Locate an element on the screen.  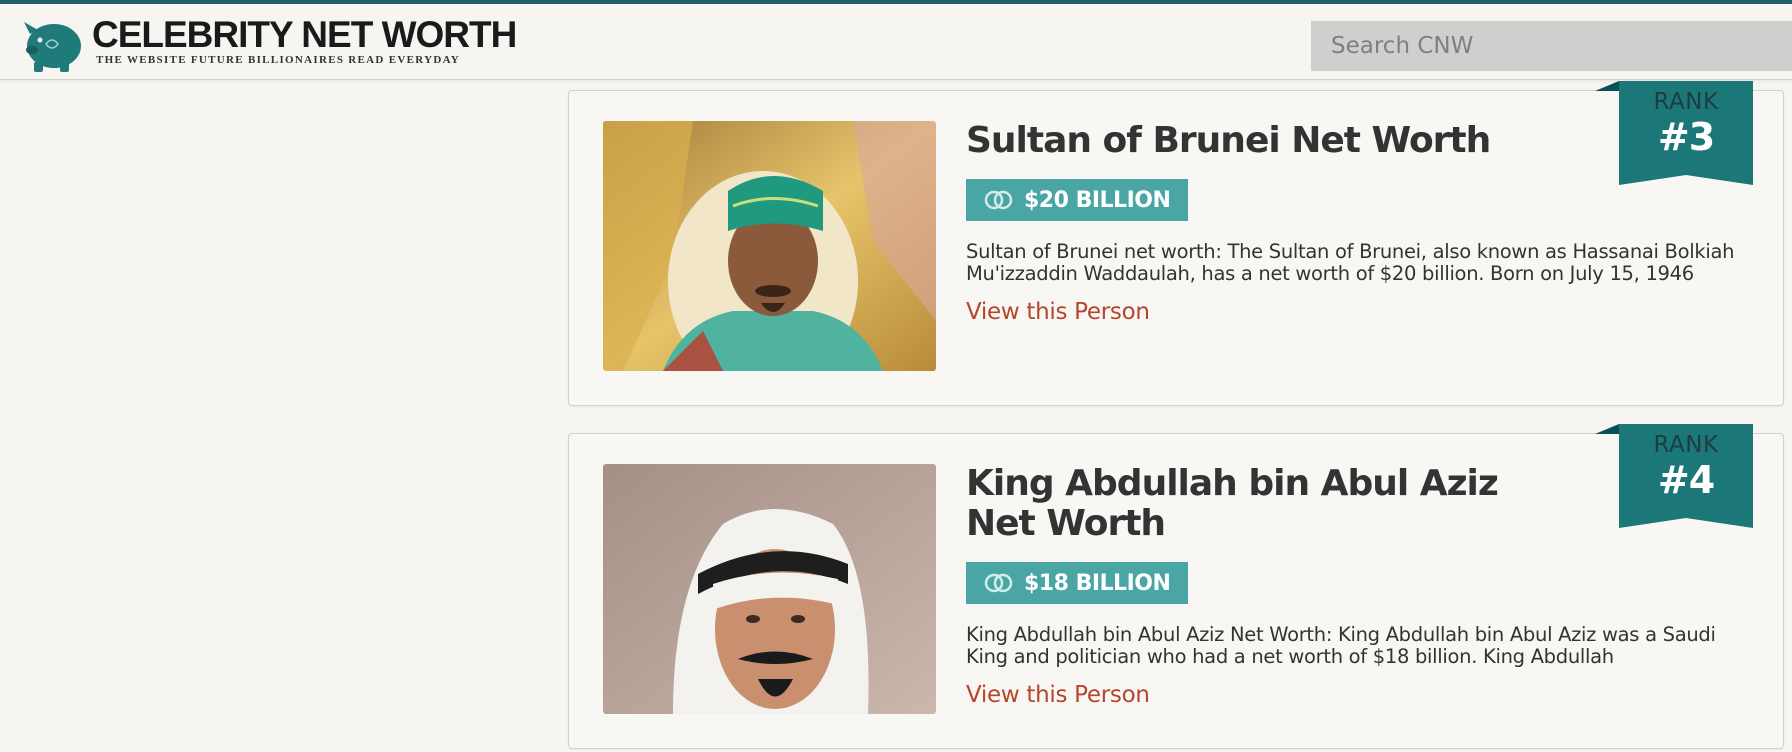
logo-title: CELEBRITY NET WORTH is located at coordinates (304, 34).